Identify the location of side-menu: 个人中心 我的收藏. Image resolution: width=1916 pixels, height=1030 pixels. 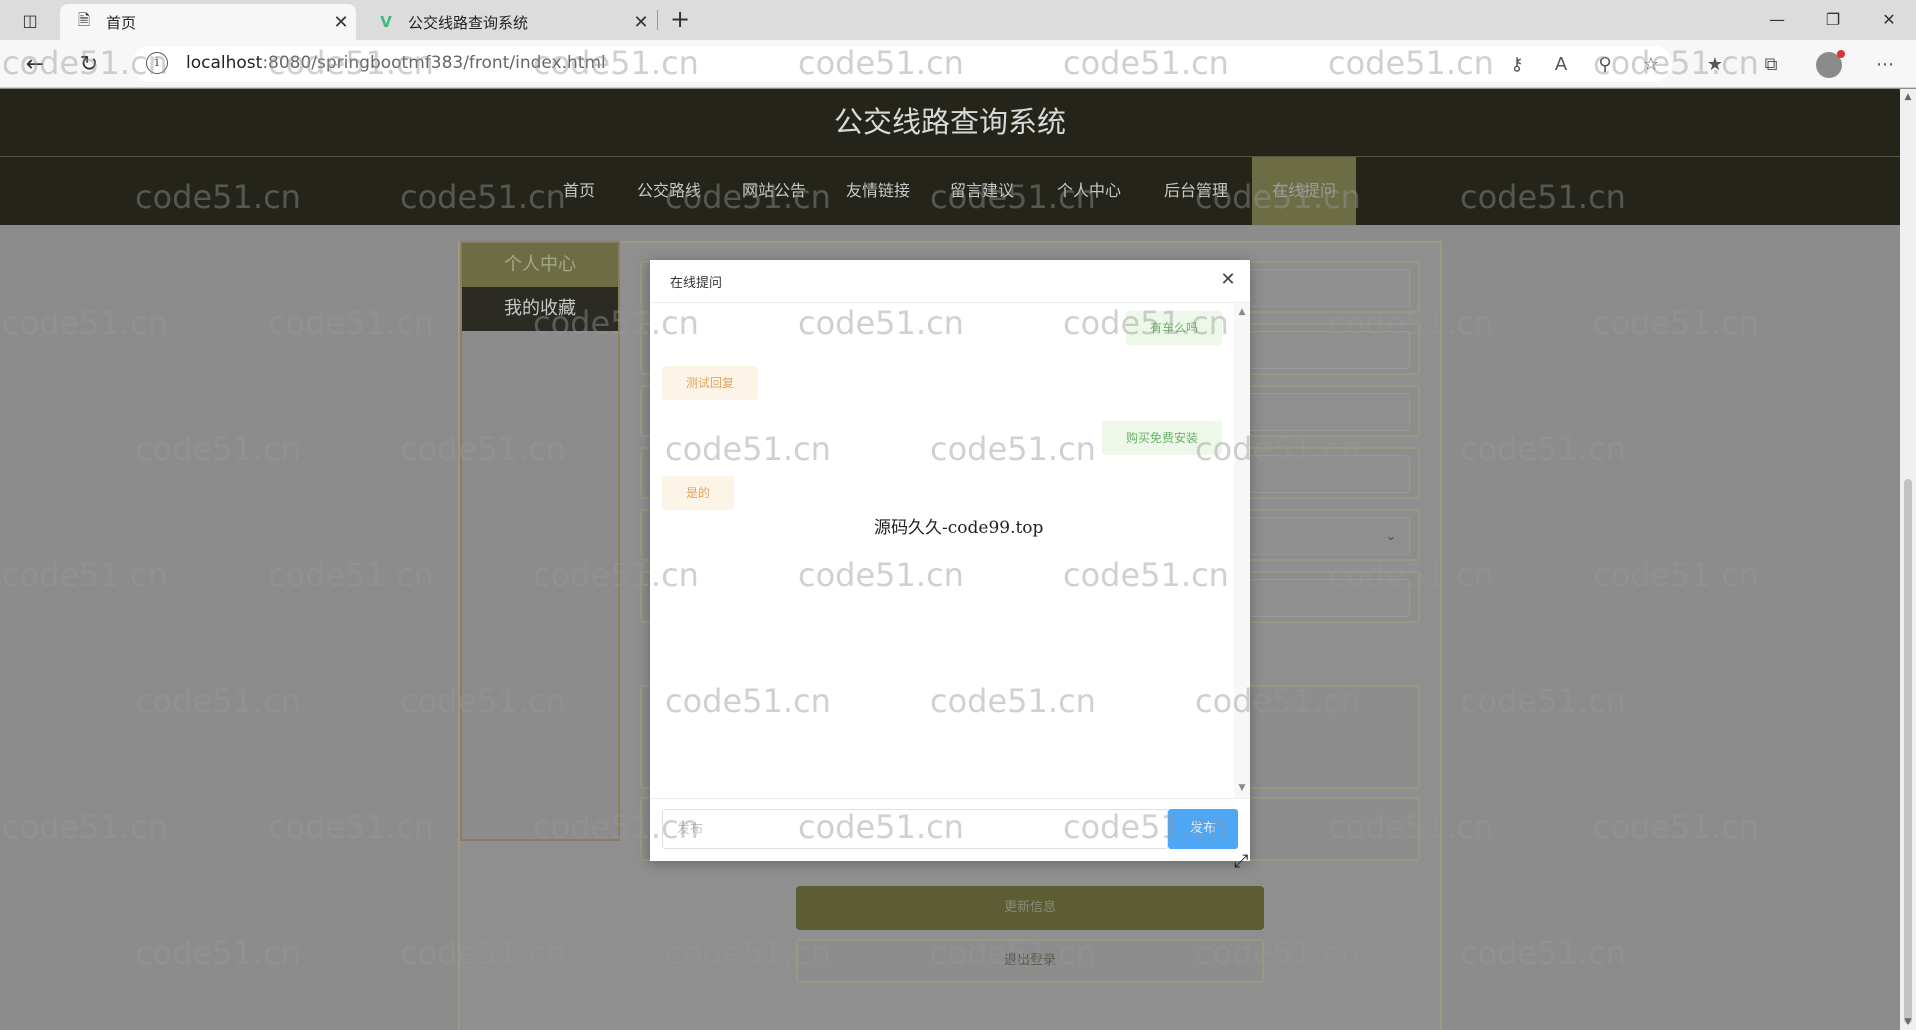
(540, 541).